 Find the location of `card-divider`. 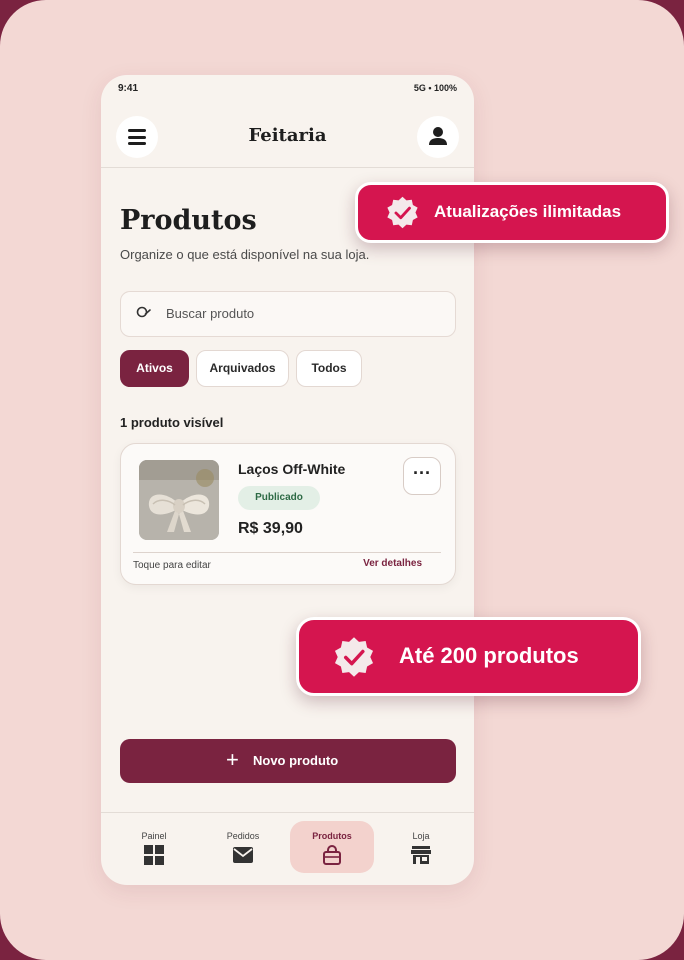

card-divider is located at coordinates (287, 552).